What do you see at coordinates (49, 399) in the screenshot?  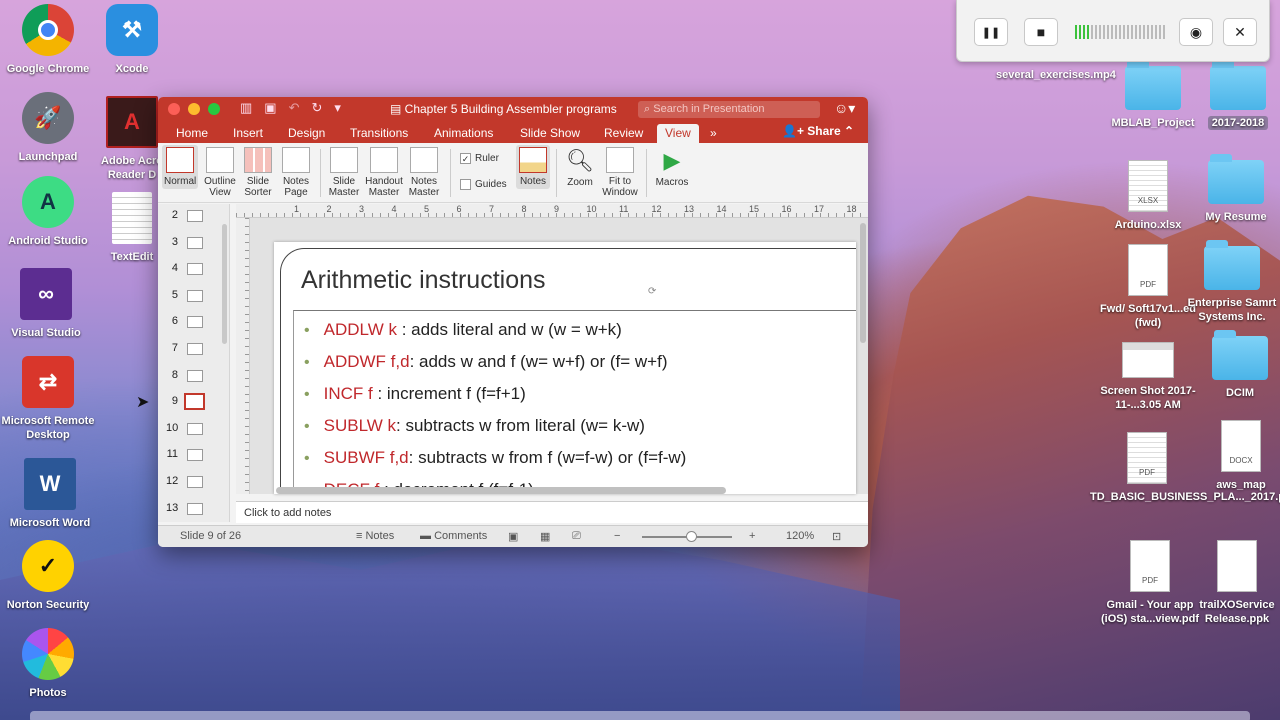 I see `desktop-icon-remote-desktop: ⇄ Microsoft Remote Desktop` at bounding box center [49, 399].